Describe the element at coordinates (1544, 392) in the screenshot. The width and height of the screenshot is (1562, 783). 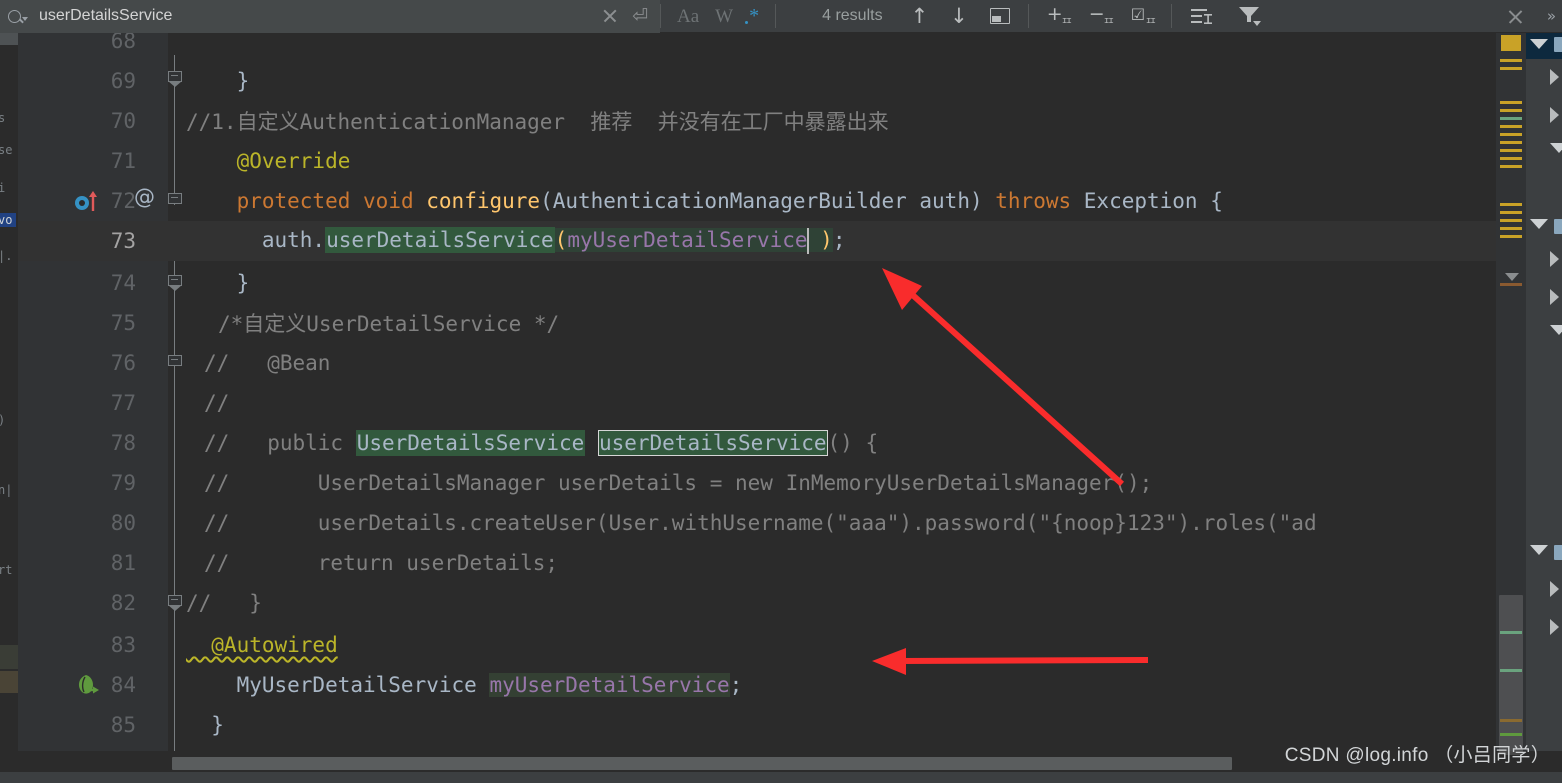
I see `find-results-panel-sliver` at that location.